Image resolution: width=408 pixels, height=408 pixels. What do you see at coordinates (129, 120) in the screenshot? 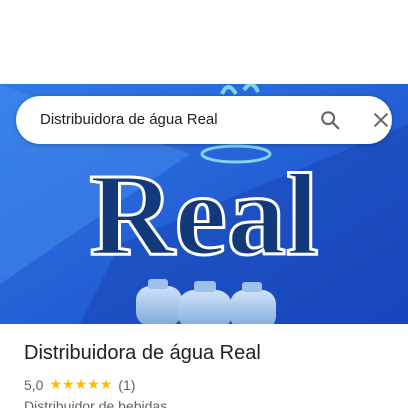
I see `search-input: Distribuidora de água Real` at bounding box center [129, 120].